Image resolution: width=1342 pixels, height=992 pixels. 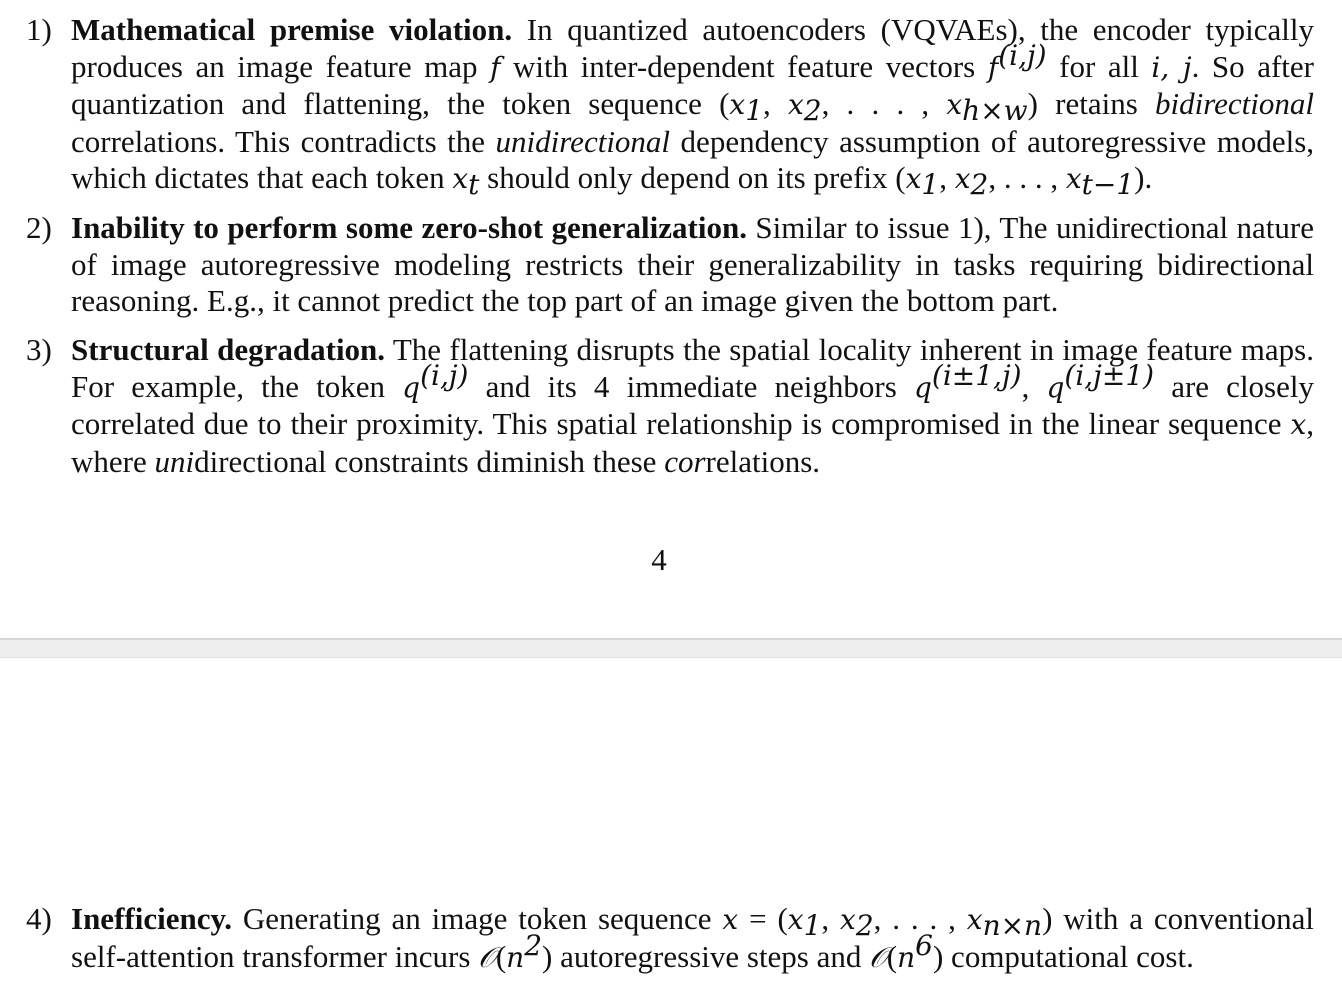 I want to click on math-expression: i, j, so click(x=1171, y=66).